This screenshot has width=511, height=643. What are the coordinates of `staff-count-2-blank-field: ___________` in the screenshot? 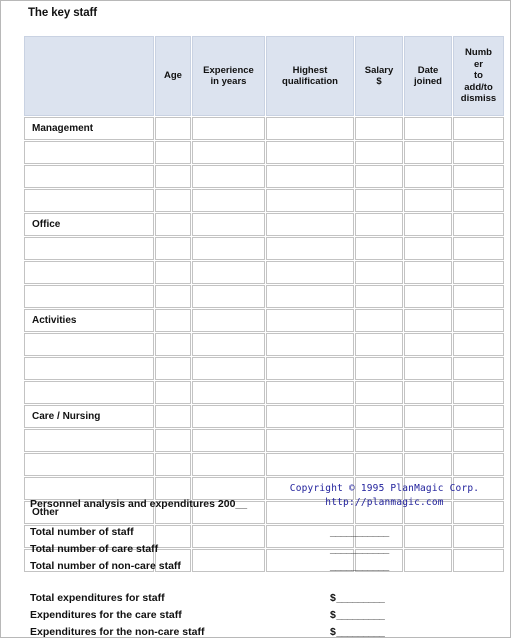 It's located at (359, 566).